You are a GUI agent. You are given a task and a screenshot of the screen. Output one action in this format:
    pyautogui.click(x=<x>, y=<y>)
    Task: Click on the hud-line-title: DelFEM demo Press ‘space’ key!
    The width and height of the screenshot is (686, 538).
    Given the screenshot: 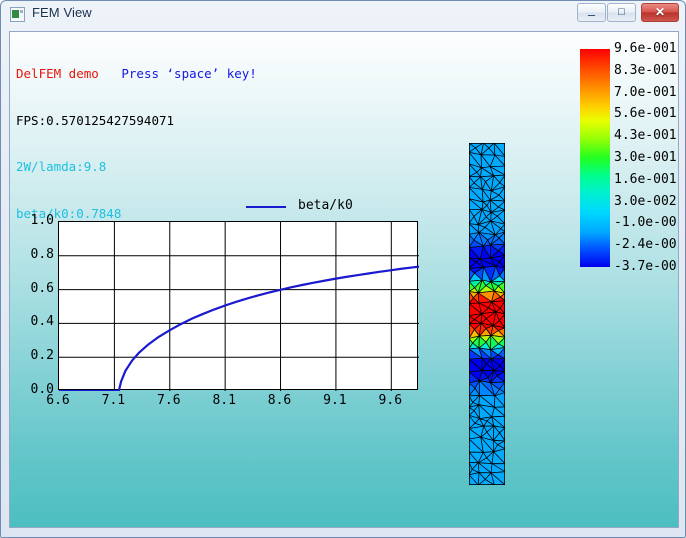 What is the action you would take?
    pyautogui.click(x=136, y=74)
    